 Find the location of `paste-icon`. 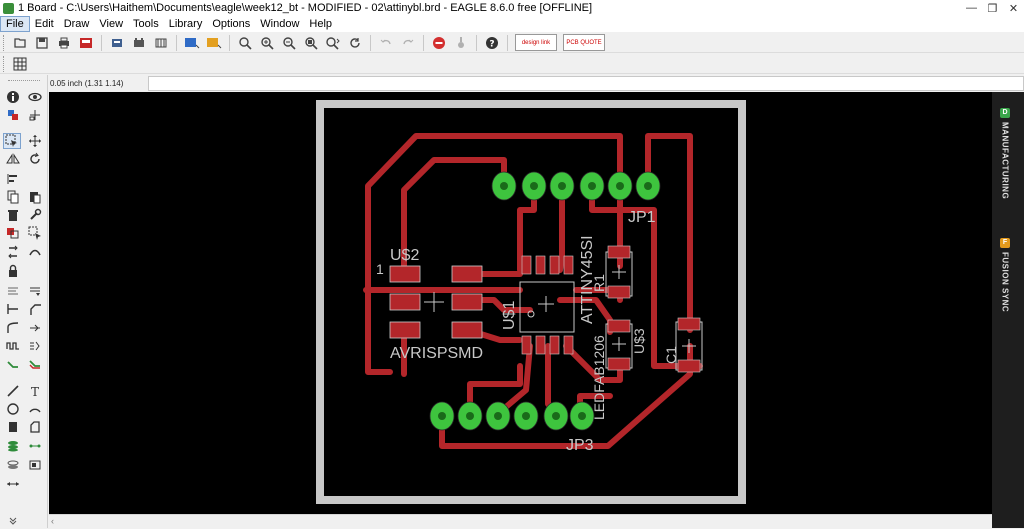

paste-icon is located at coordinates (35, 197).